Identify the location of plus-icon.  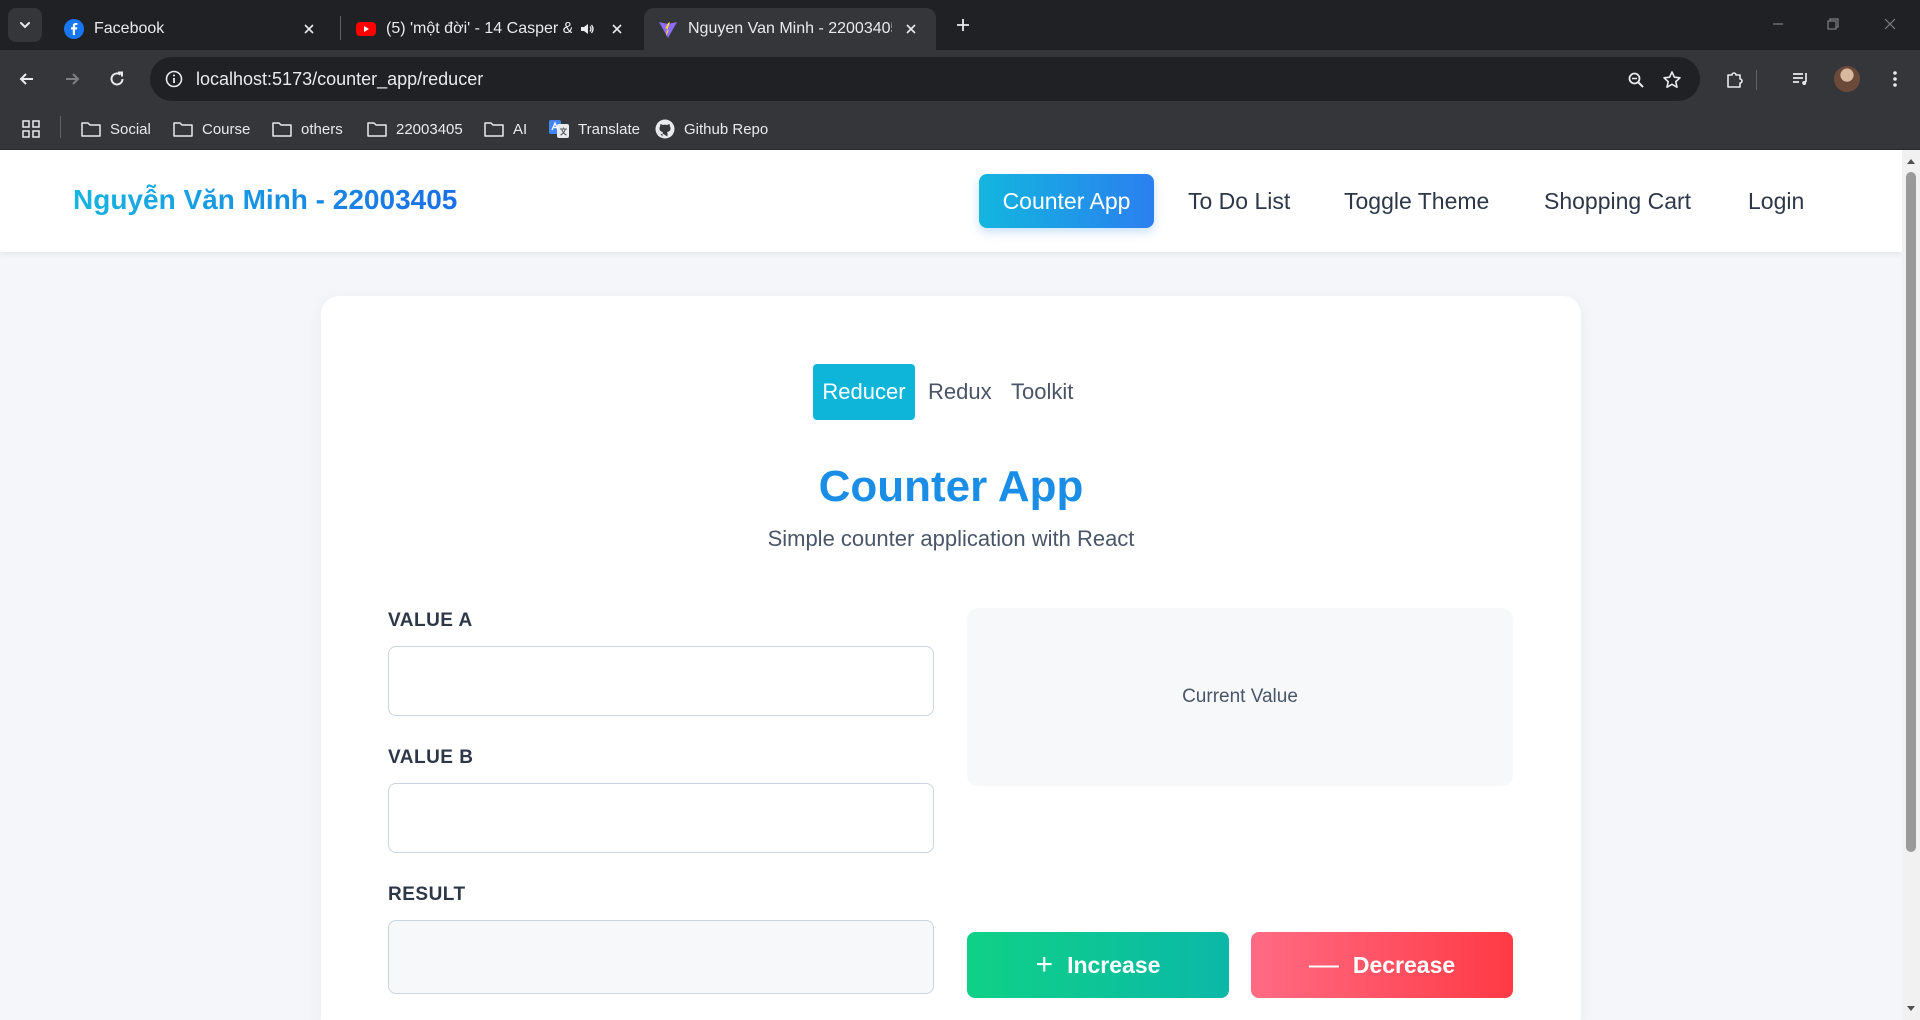
(963, 25).